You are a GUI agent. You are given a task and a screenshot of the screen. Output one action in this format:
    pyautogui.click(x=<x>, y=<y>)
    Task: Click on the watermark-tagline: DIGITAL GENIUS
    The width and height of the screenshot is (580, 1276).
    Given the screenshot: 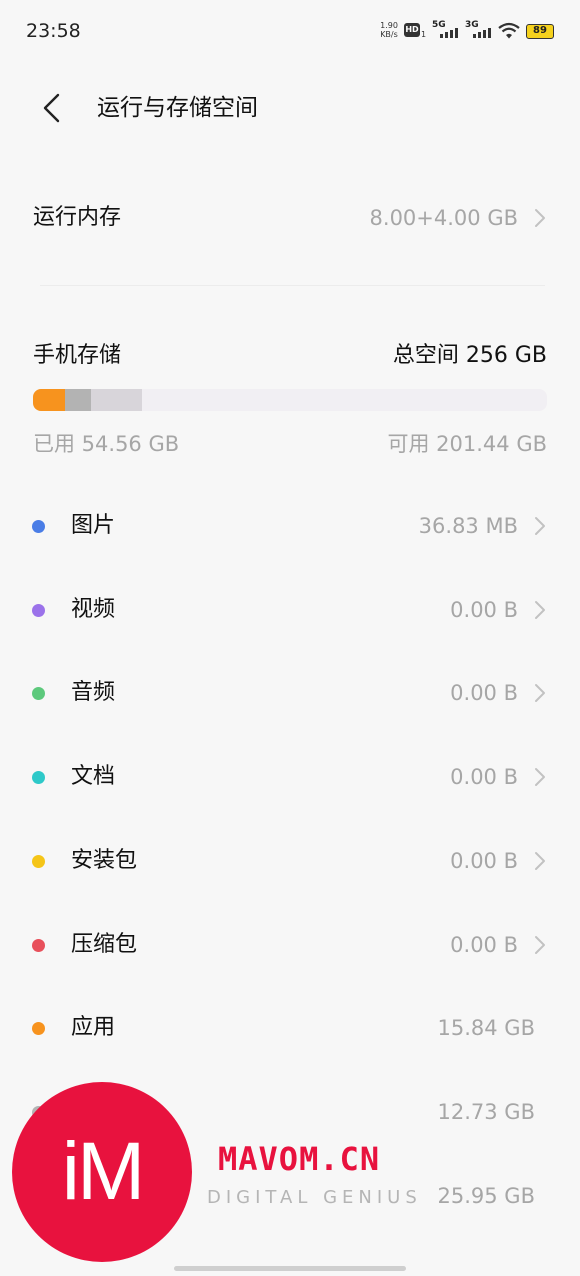 What is the action you would take?
    pyautogui.click(x=314, y=1197)
    